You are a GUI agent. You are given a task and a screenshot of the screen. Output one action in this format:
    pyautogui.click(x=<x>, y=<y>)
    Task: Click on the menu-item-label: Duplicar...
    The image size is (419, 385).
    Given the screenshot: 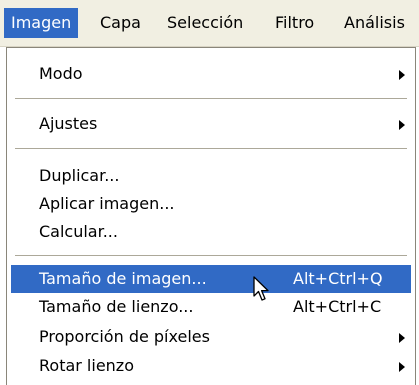 What is the action you would take?
    pyautogui.click(x=79, y=175)
    